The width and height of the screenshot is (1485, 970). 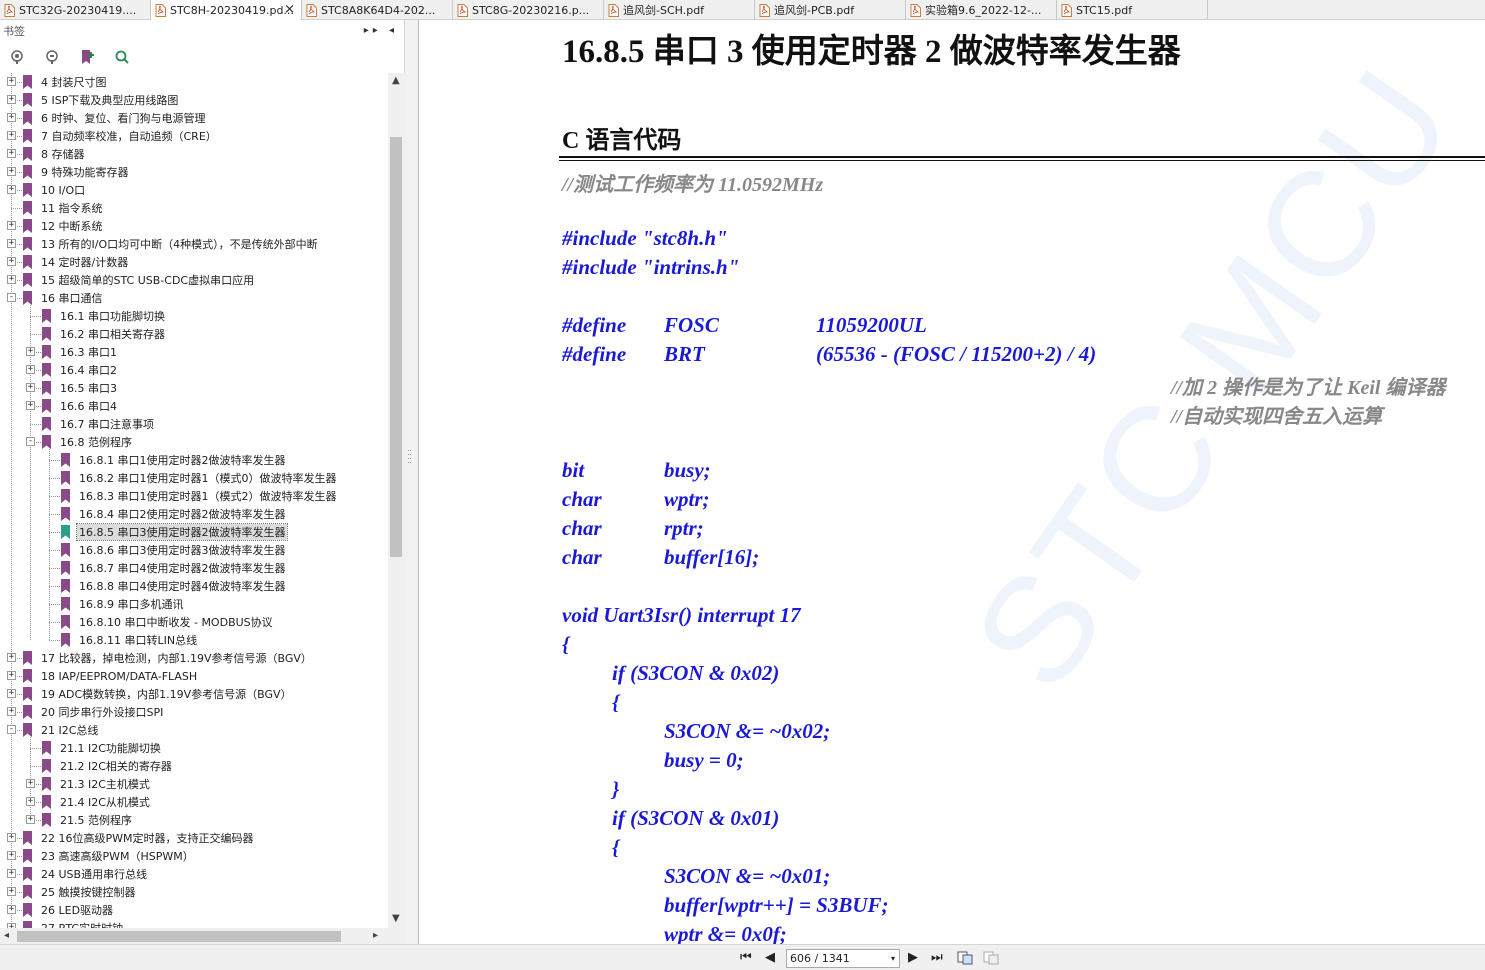 I want to click on close-tab-icon: ×, so click(x=289, y=9).